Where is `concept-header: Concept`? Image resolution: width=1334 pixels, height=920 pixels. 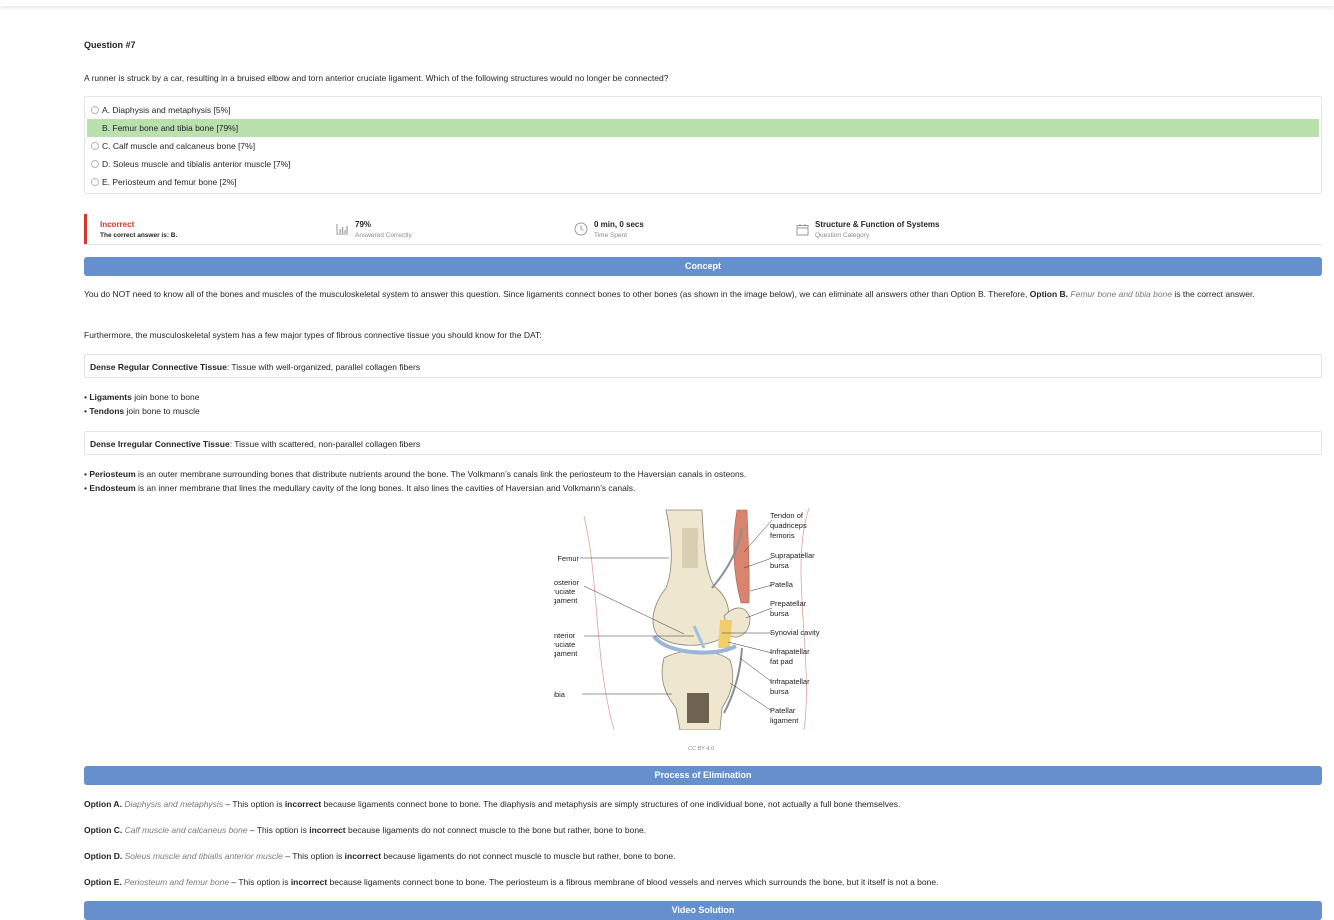 concept-header: Concept is located at coordinates (703, 266).